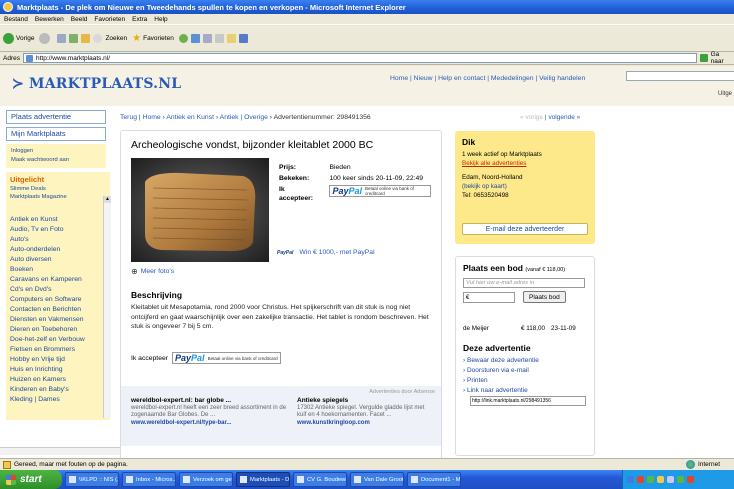 This screenshot has height=489, width=734. Describe the element at coordinates (58, 330) in the screenshot. I see `category-link: Dieren en Toebehoren` at that location.